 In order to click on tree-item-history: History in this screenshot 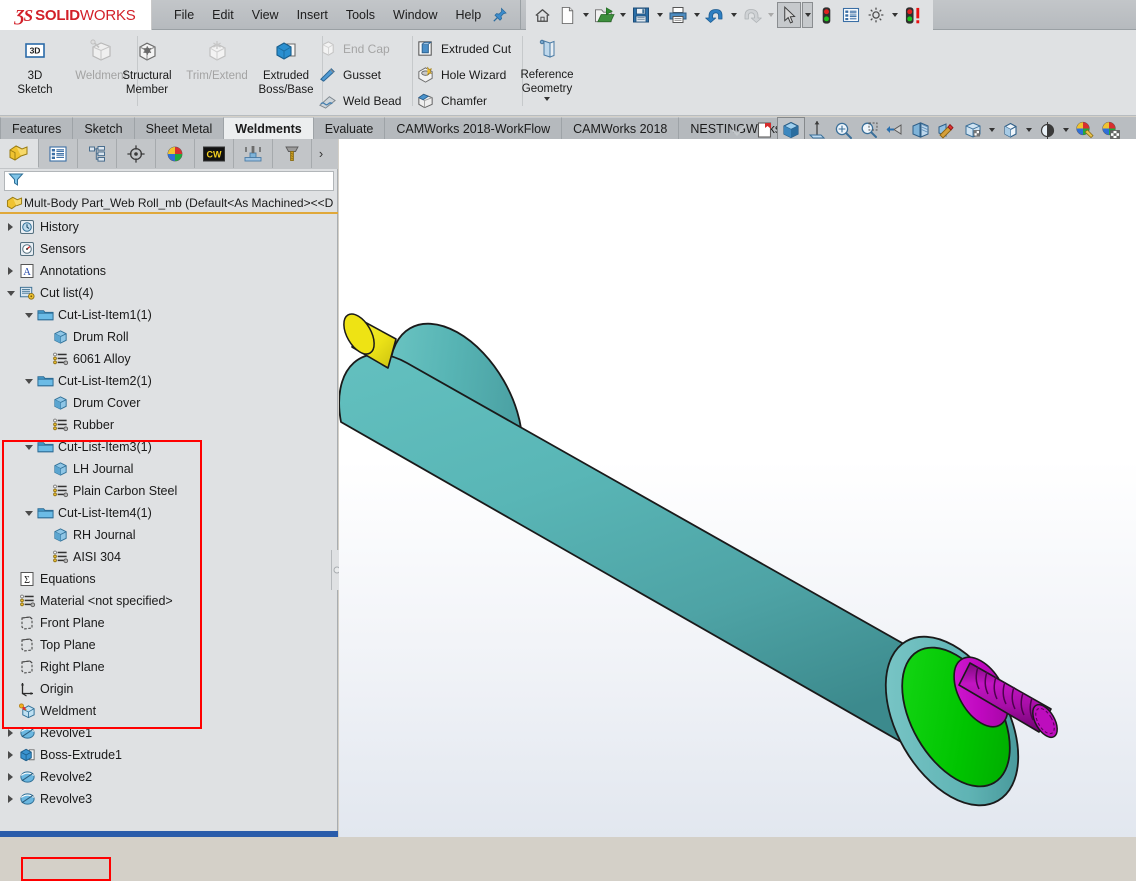, I will do `click(169, 227)`.